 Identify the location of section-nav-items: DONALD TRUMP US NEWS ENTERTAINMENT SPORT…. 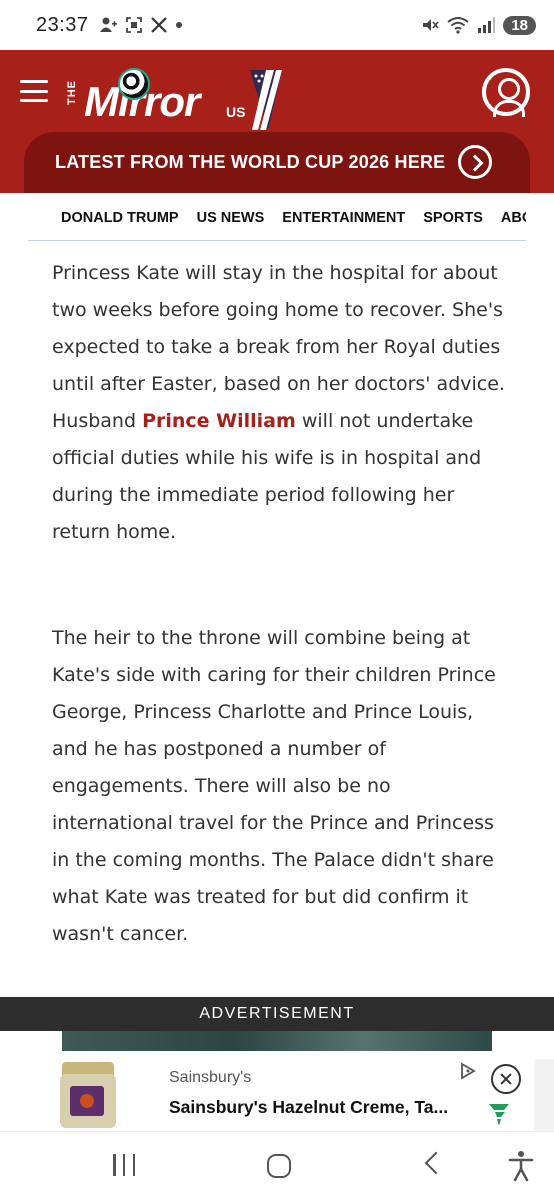
(277, 218).